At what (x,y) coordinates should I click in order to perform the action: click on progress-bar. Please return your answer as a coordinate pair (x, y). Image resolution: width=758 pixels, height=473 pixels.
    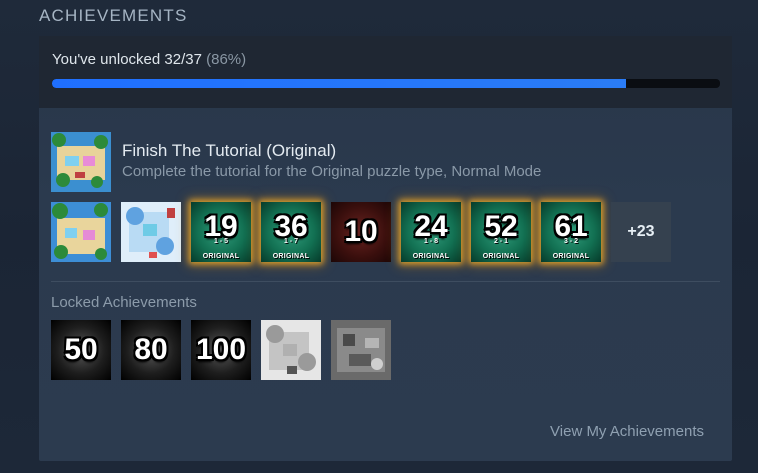
    Looking at the image, I should click on (386, 83).